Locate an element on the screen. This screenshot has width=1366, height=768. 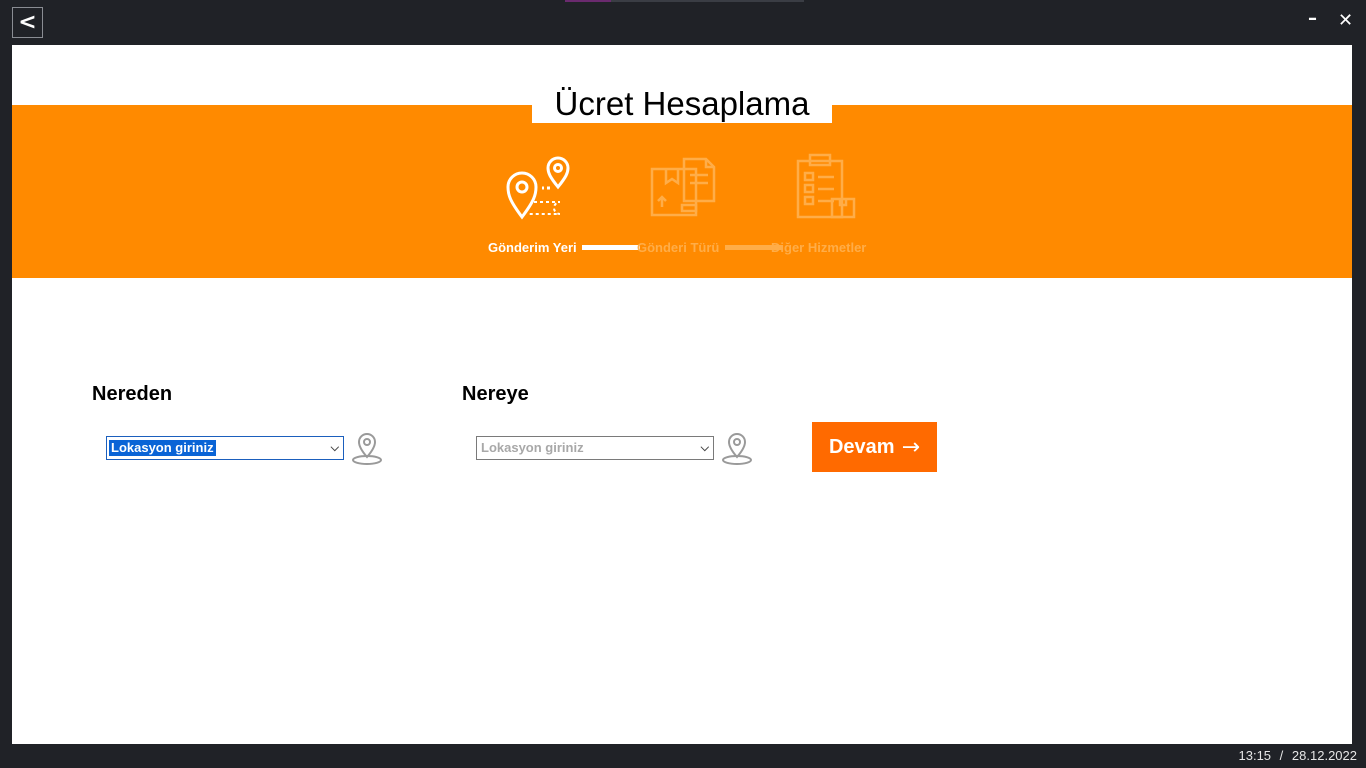
taskbar-accent-secondary is located at coordinates (707, 1).